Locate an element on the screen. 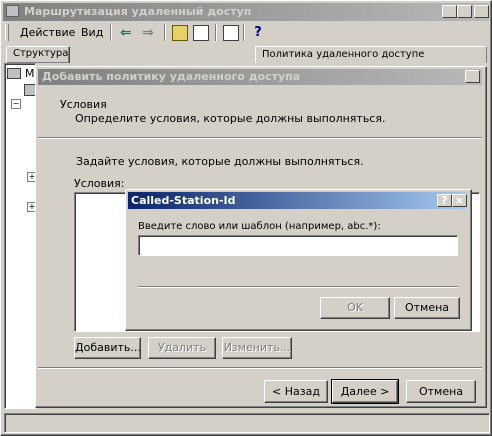  main-title: Маршрутизация удаленный доступ is located at coordinates (138, 11).